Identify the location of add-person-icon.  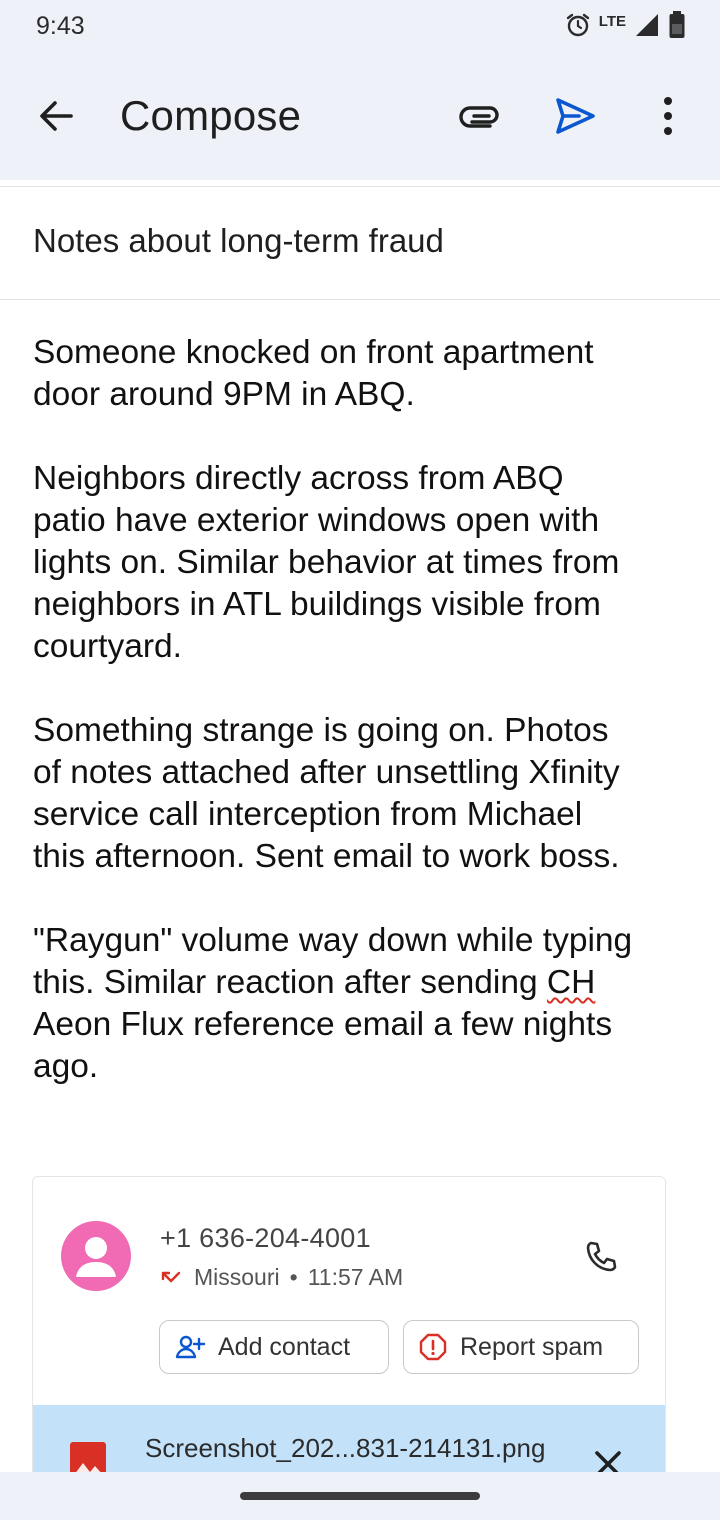
(190, 1347).